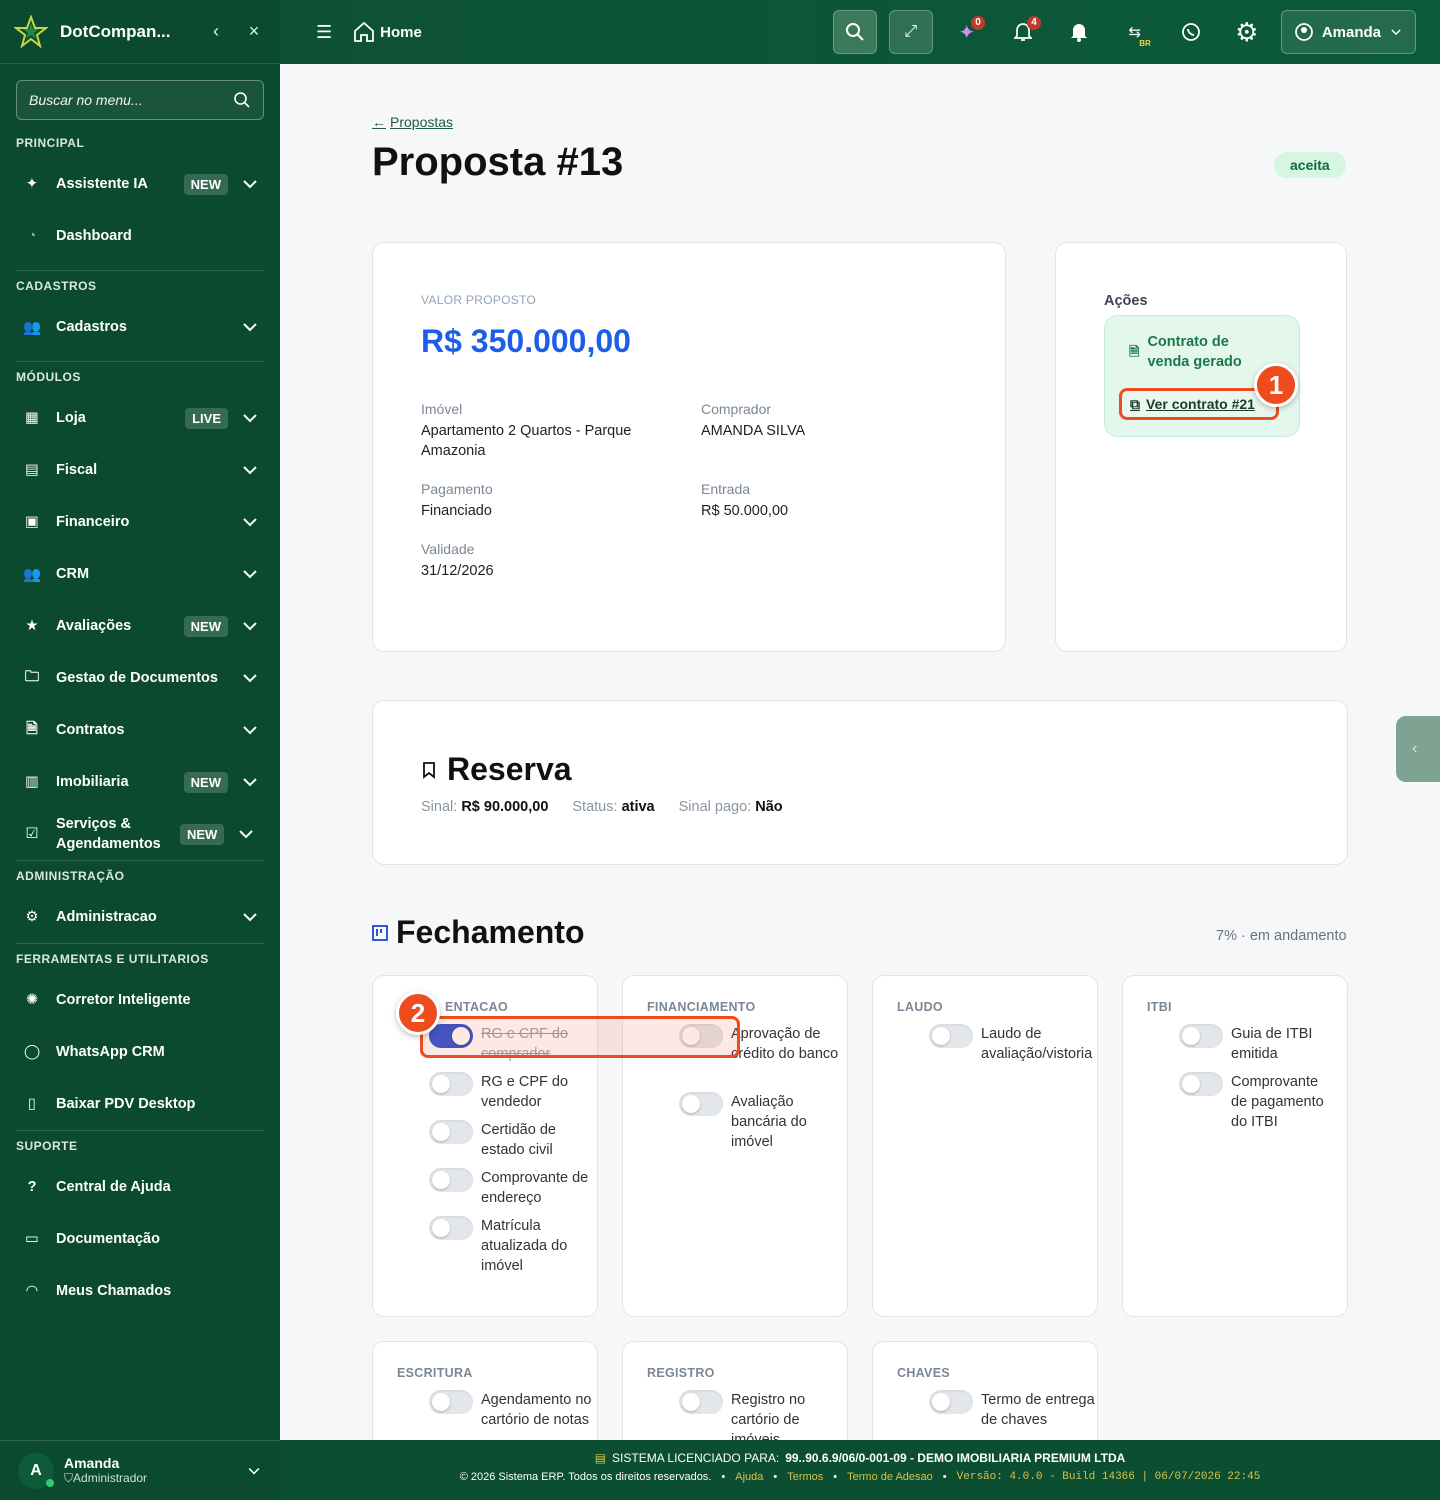 The image size is (1440, 1500). I want to click on reserva-title: Reserva, so click(496, 769).